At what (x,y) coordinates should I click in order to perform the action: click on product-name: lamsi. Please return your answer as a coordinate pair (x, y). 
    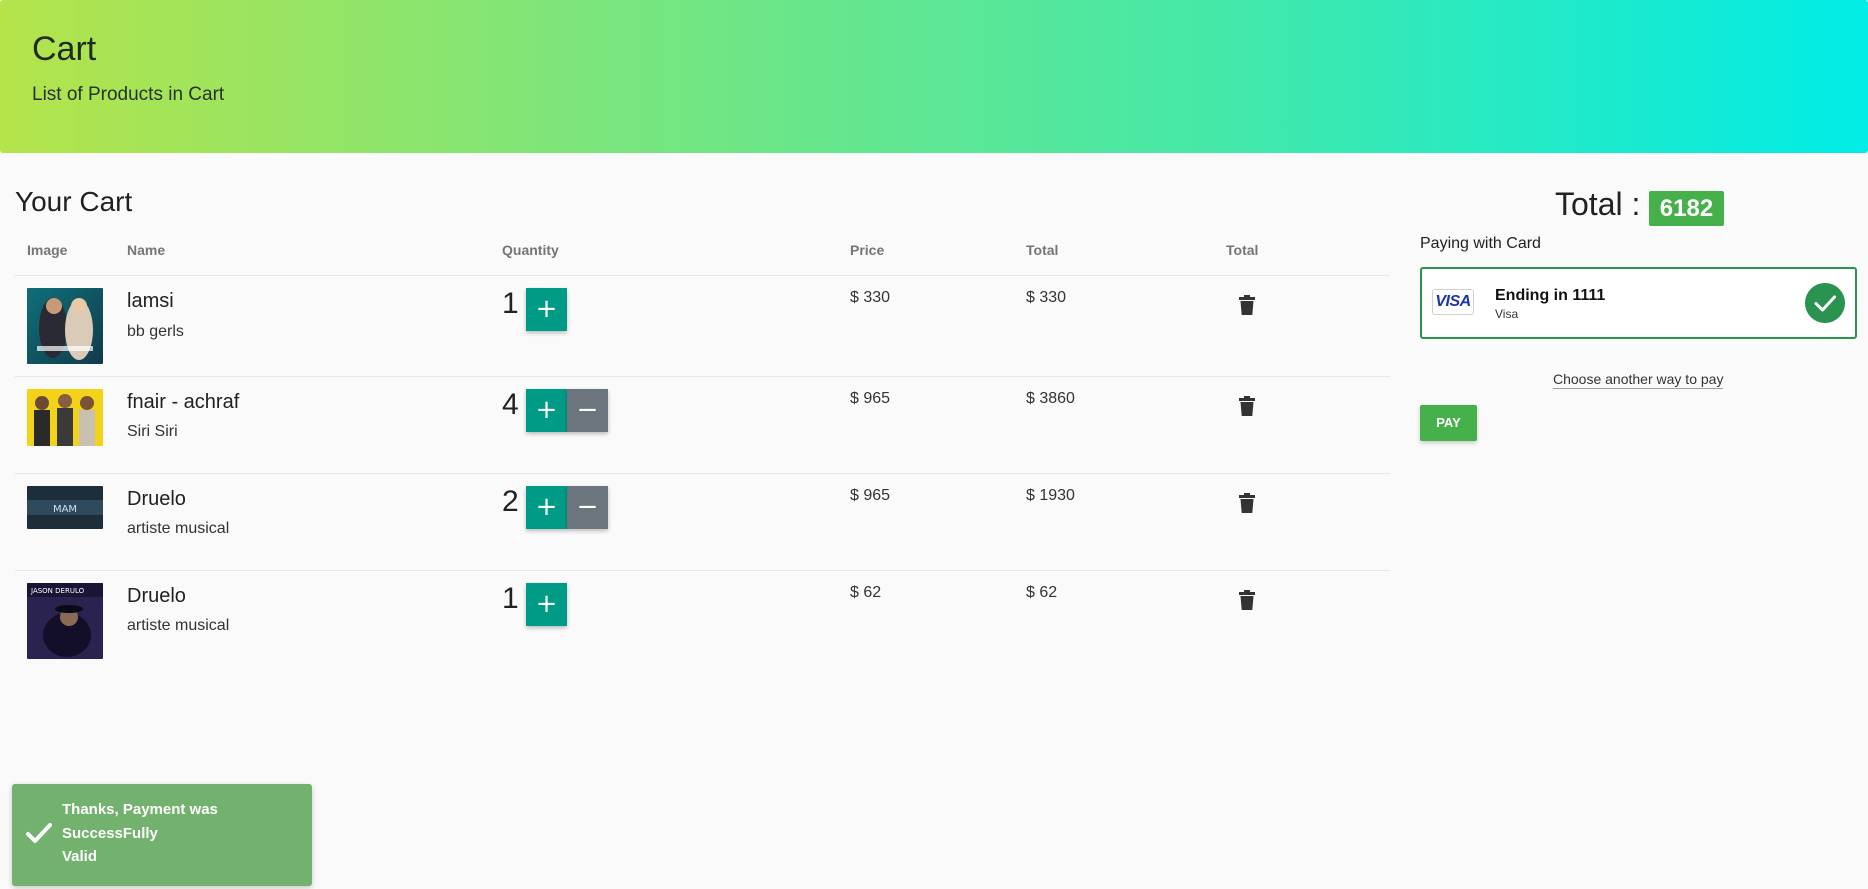
    Looking at the image, I should click on (150, 301).